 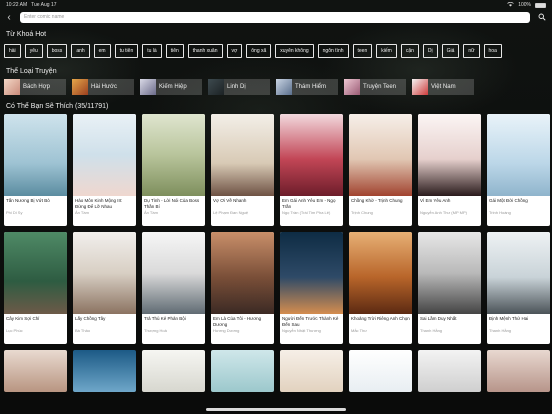 What do you see at coordinates (380, 87) in the screenshot?
I see `category-label: Truyện Teen` at bounding box center [380, 87].